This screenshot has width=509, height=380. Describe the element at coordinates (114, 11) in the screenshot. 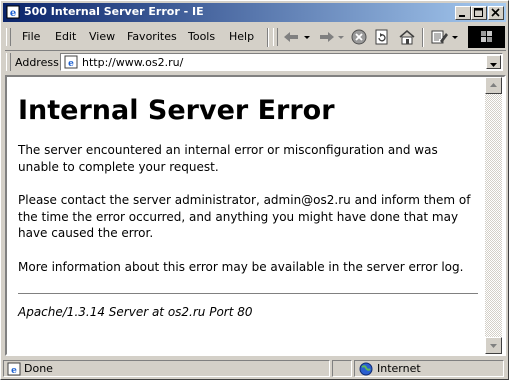

I see `window-title: 500 Internal Server Error - IE` at that location.